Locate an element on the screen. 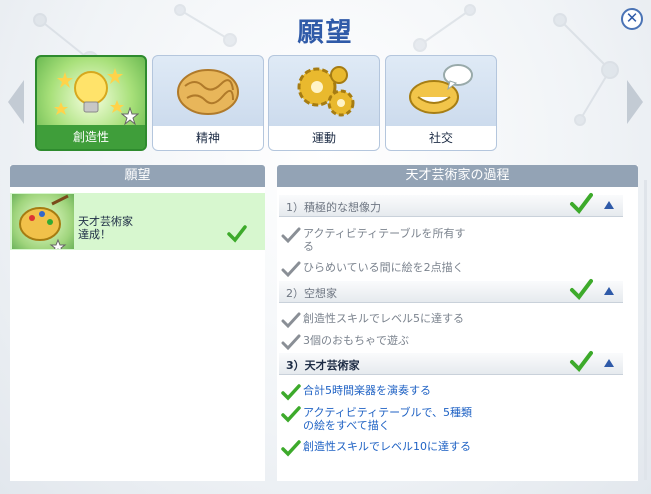 This screenshot has height=494, width=651. previous-arrow-button is located at coordinates (16, 102).